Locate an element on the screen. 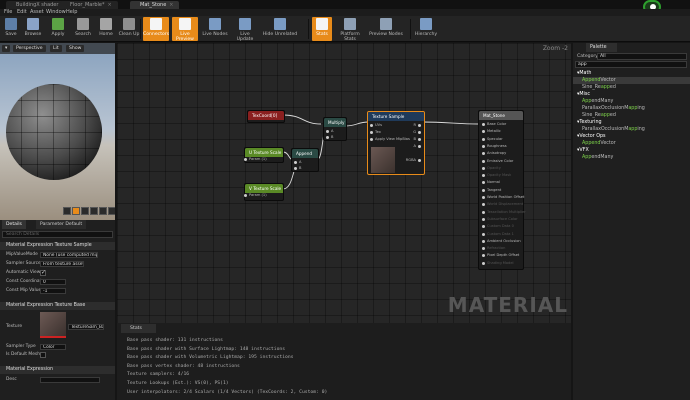 Image resolution: width=690 pixels, height=400 pixels. cylinder-icon is located at coordinates (67, 211).